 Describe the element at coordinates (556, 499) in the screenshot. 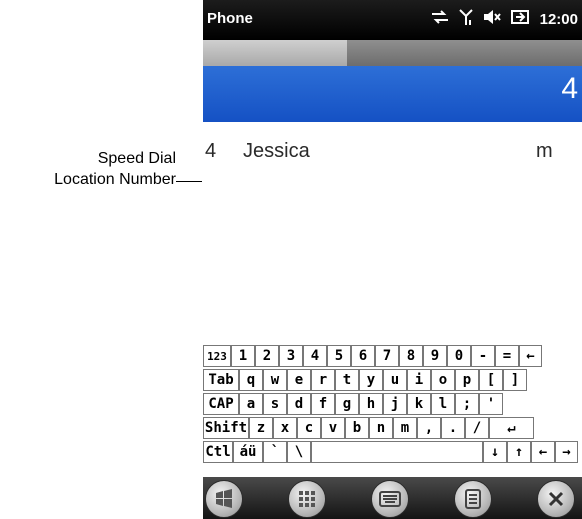

I see `close-icon` at that location.